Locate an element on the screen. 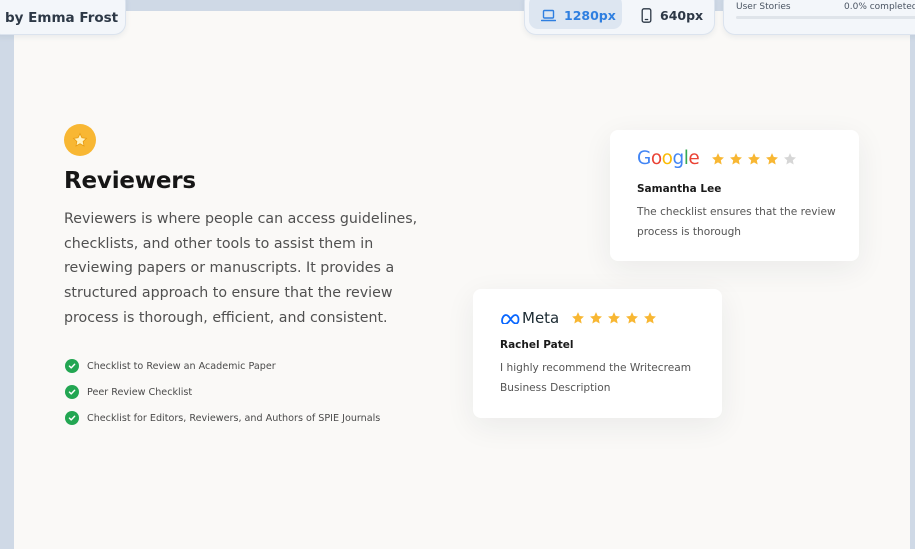 The height and width of the screenshot is (549, 915). checklist-item-label: Checklist to Review an Academic Paper is located at coordinates (181, 366).